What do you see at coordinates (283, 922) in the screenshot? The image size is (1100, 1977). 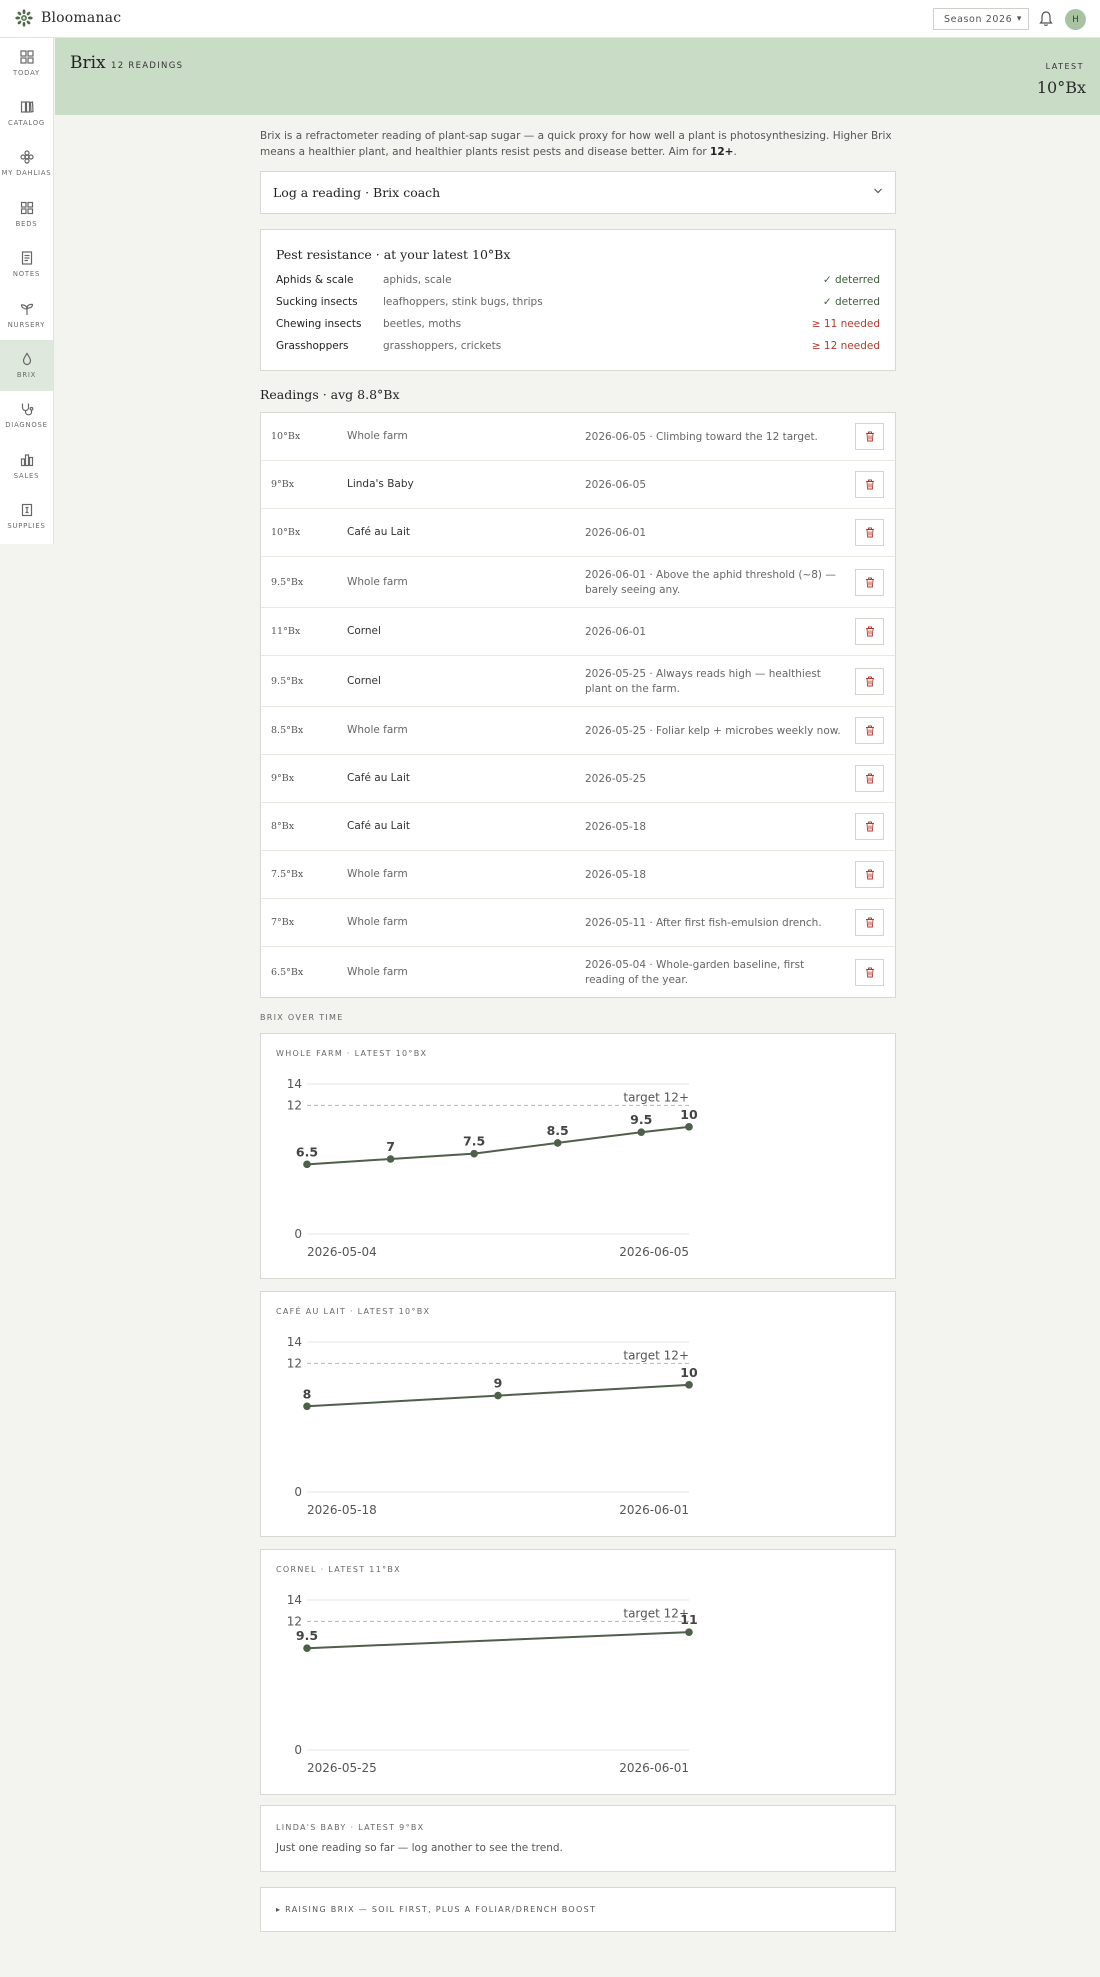 I see `reading-value: 7°Bx` at bounding box center [283, 922].